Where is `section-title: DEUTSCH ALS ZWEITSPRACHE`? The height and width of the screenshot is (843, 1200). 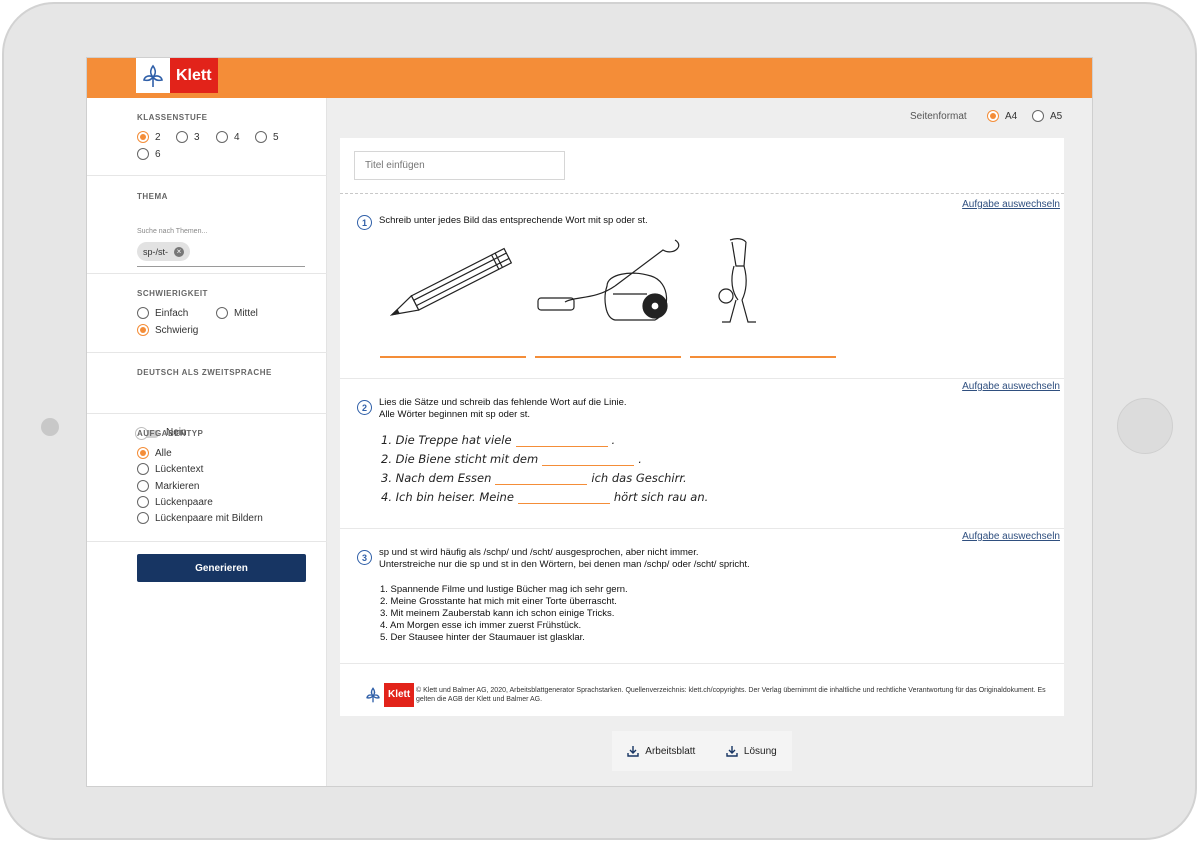
section-title: DEUTSCH ALS ZWEITSPRACHE is located at coordinates (204, 372).